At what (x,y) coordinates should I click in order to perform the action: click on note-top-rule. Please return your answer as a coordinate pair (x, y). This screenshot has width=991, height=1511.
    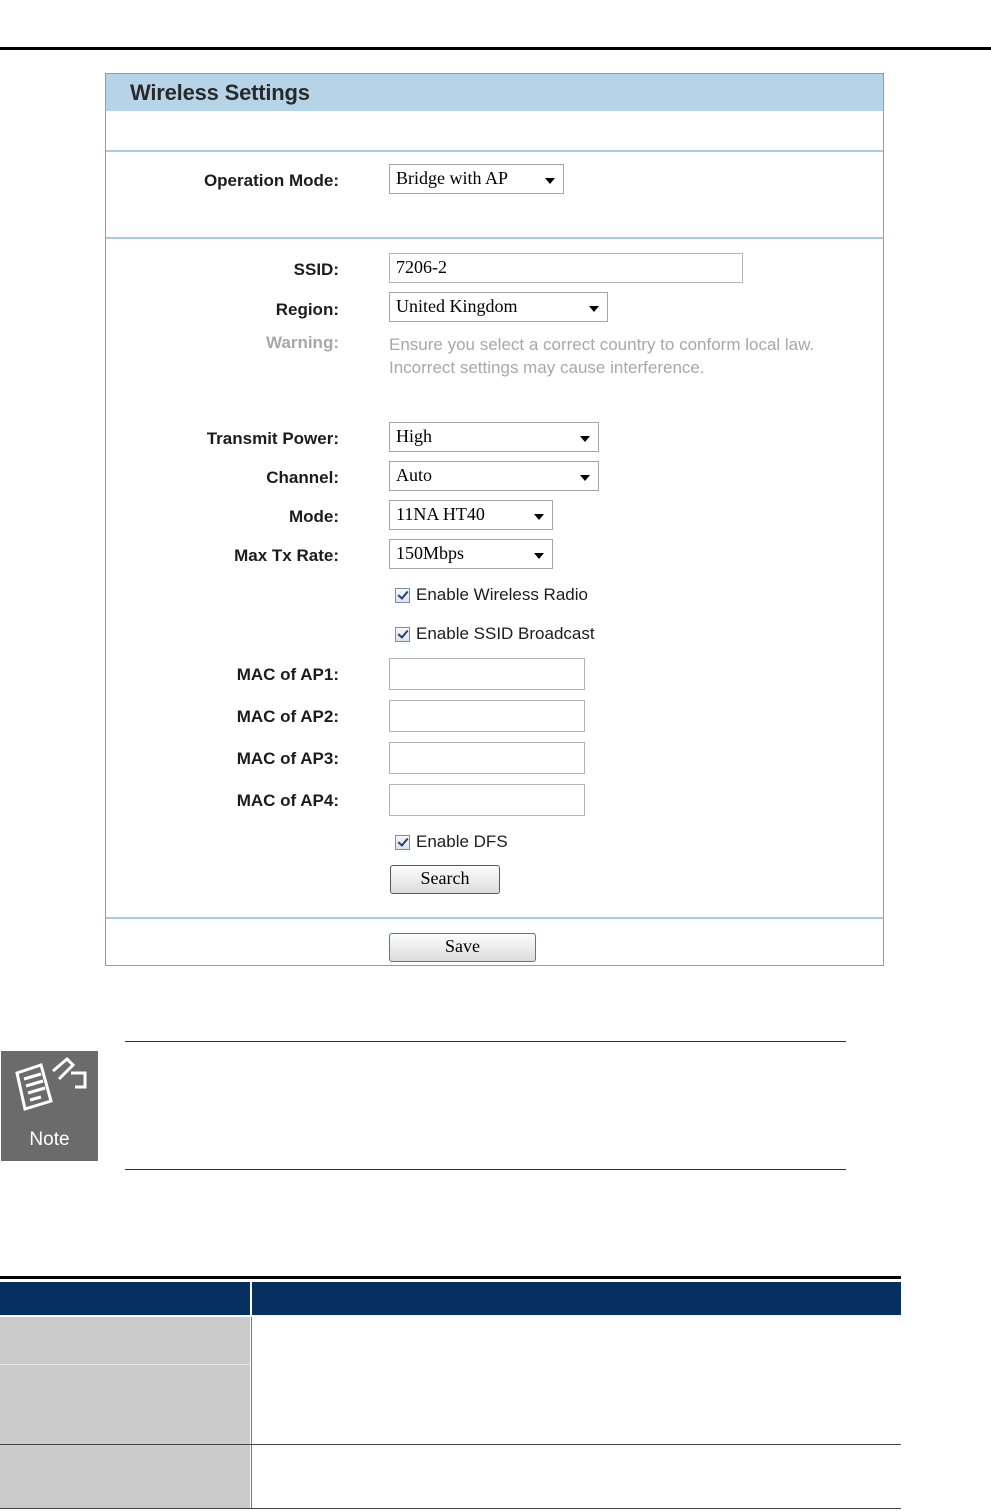
    Looking at the image, I should click on (485, 1041).